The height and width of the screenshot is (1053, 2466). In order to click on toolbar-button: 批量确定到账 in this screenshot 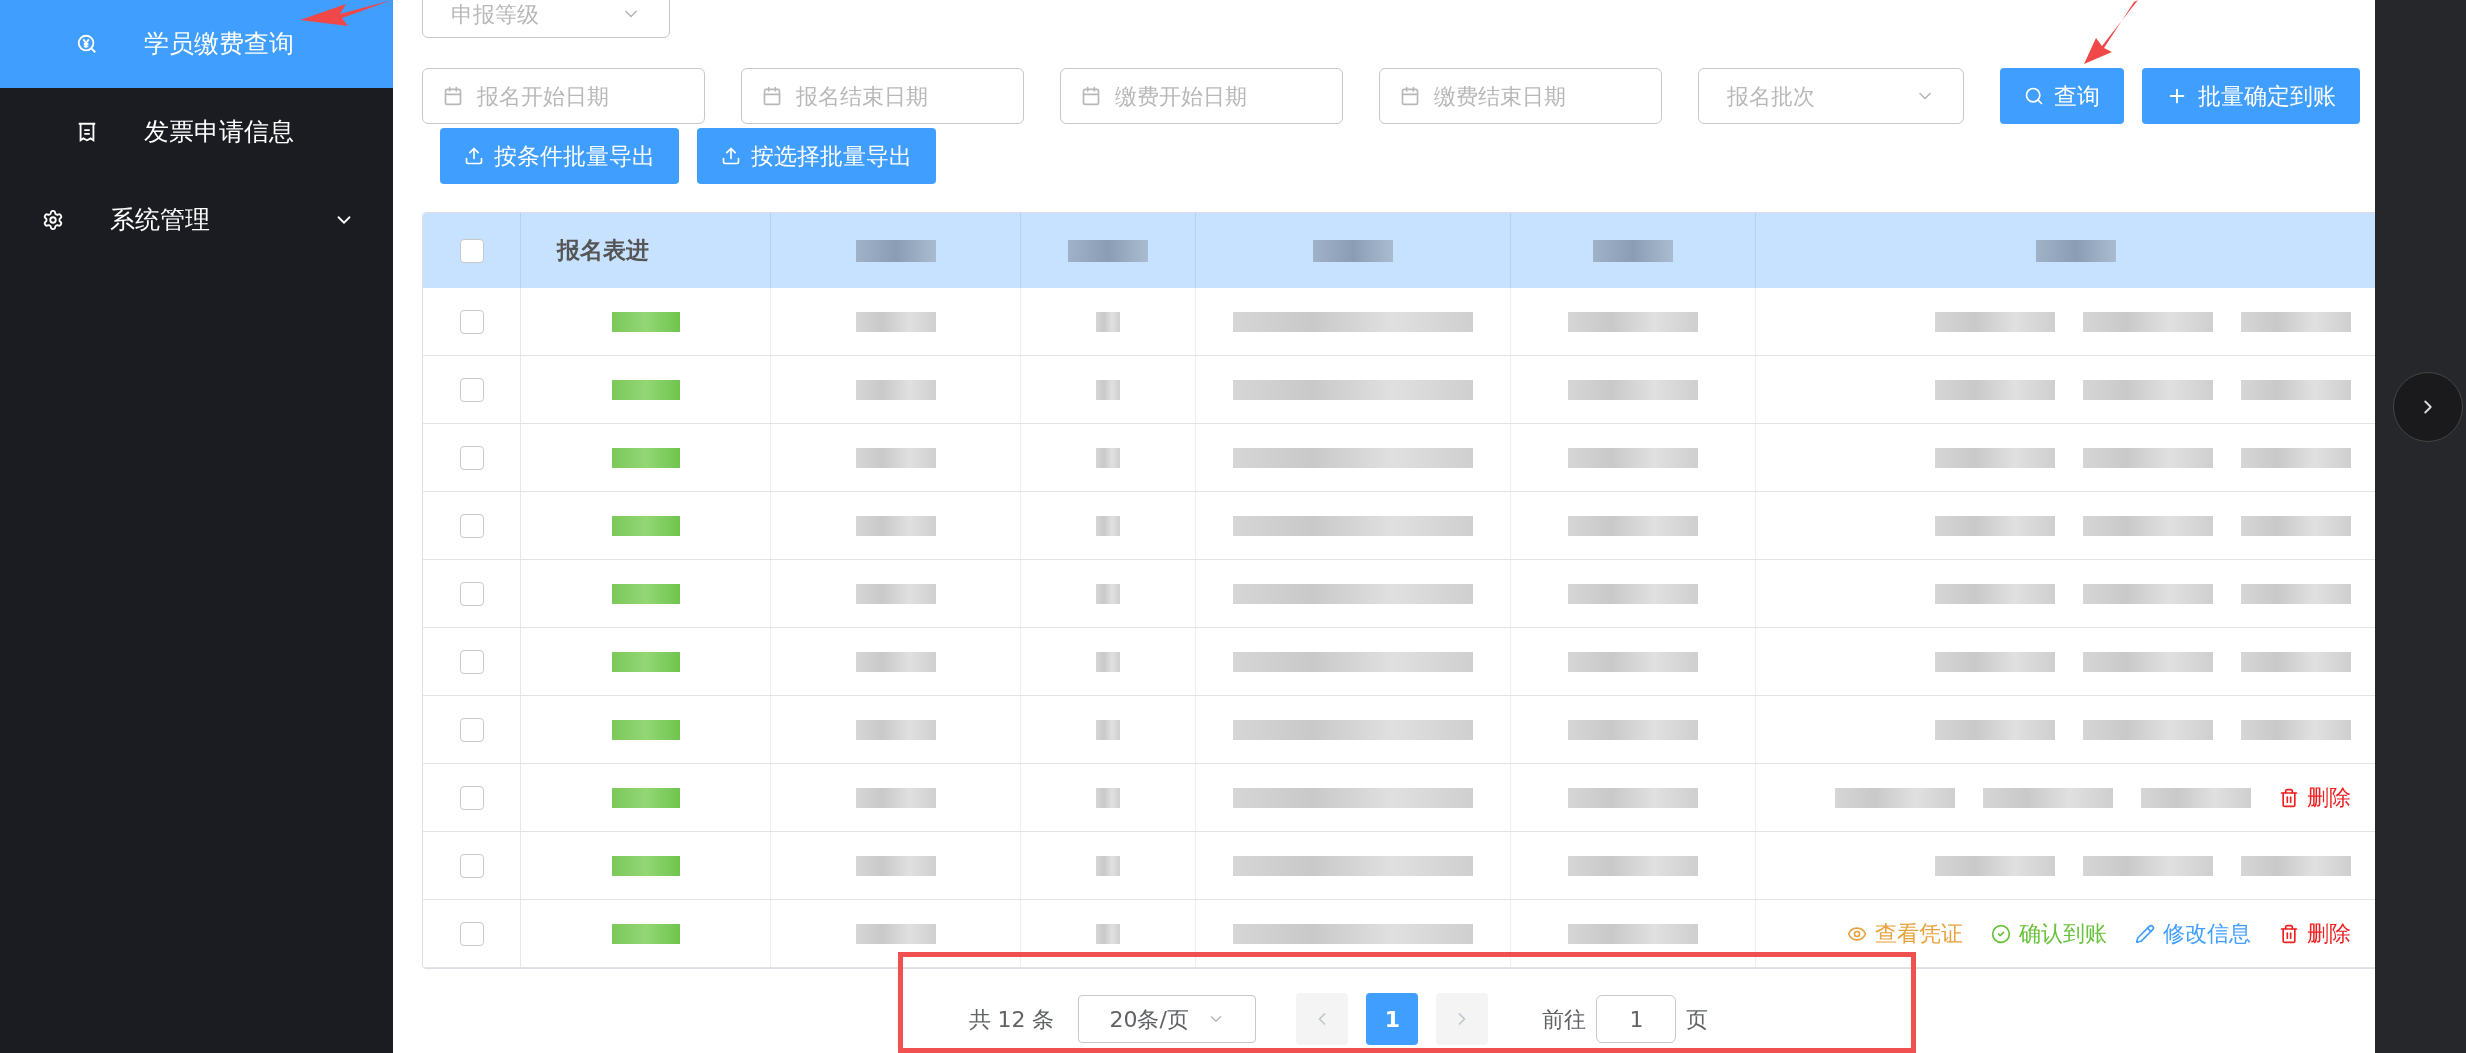, I will do `click(2251, 96)`.